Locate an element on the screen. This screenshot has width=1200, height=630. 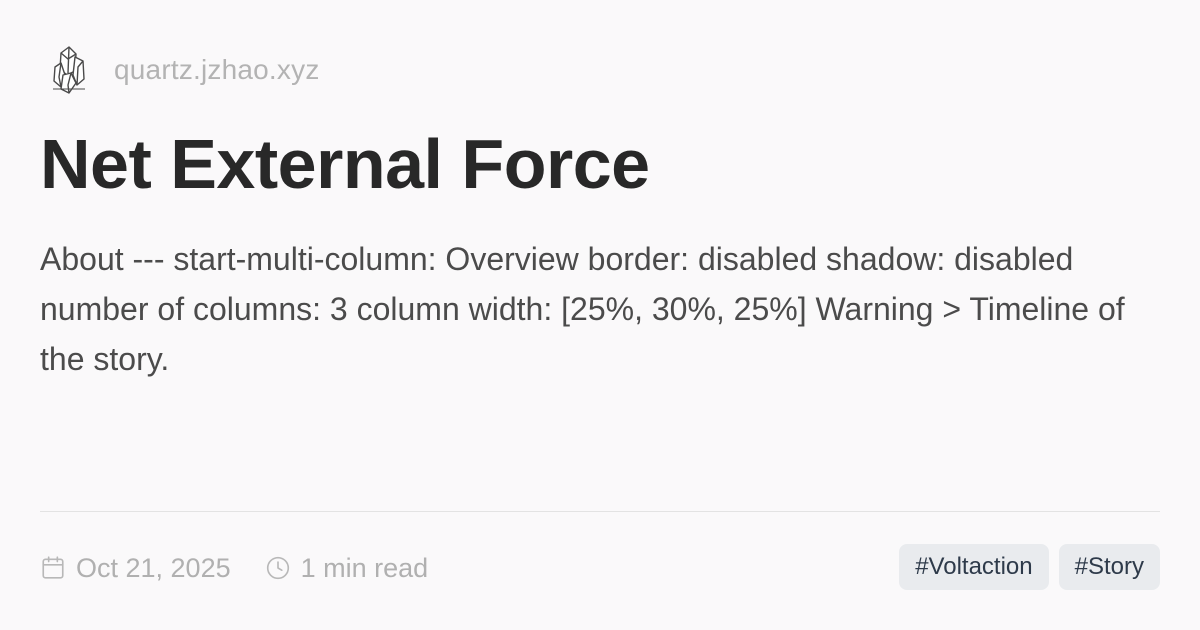
calendar-icon is located at coordinates (53, 568).